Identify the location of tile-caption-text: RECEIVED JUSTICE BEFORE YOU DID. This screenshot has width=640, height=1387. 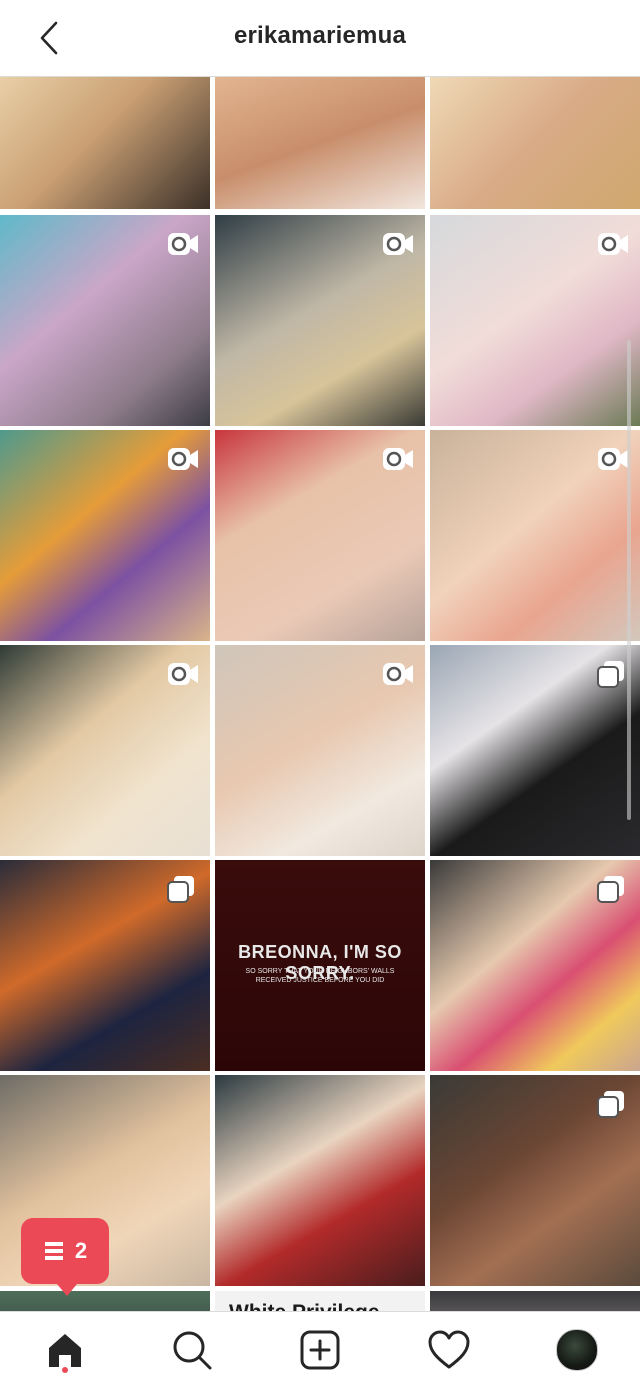
(320, 980).